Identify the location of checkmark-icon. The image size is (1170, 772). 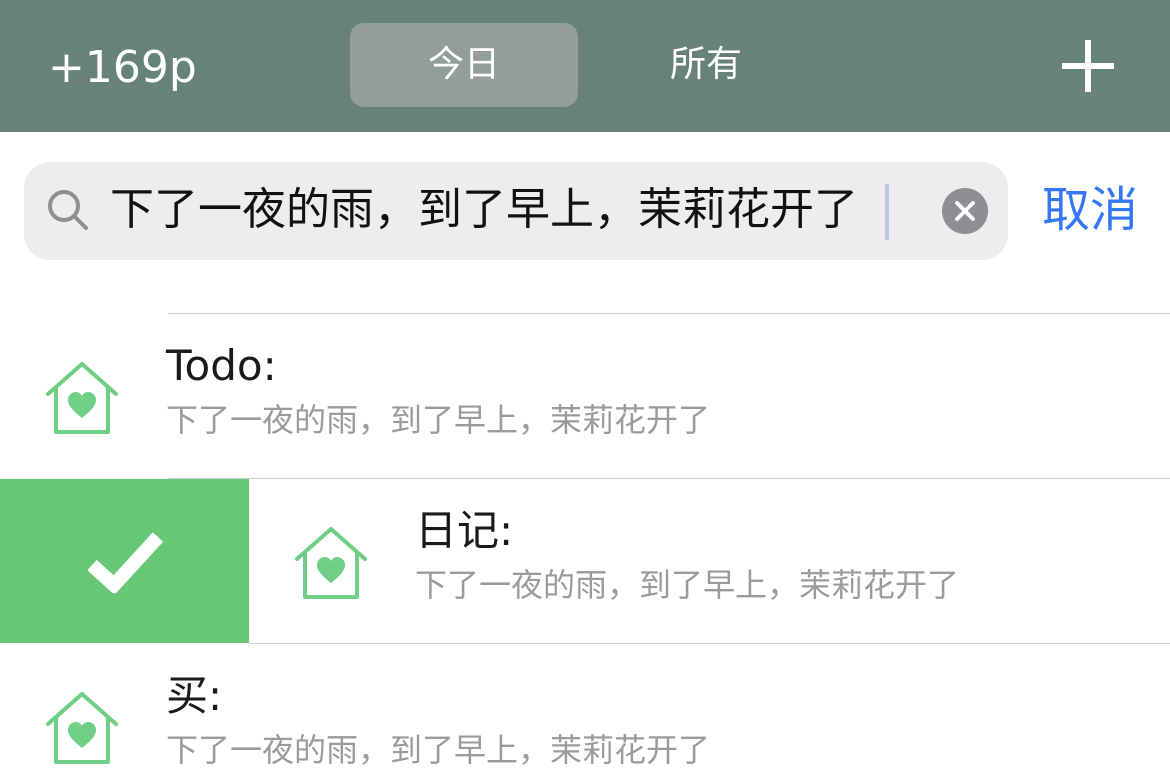
(126, 562).